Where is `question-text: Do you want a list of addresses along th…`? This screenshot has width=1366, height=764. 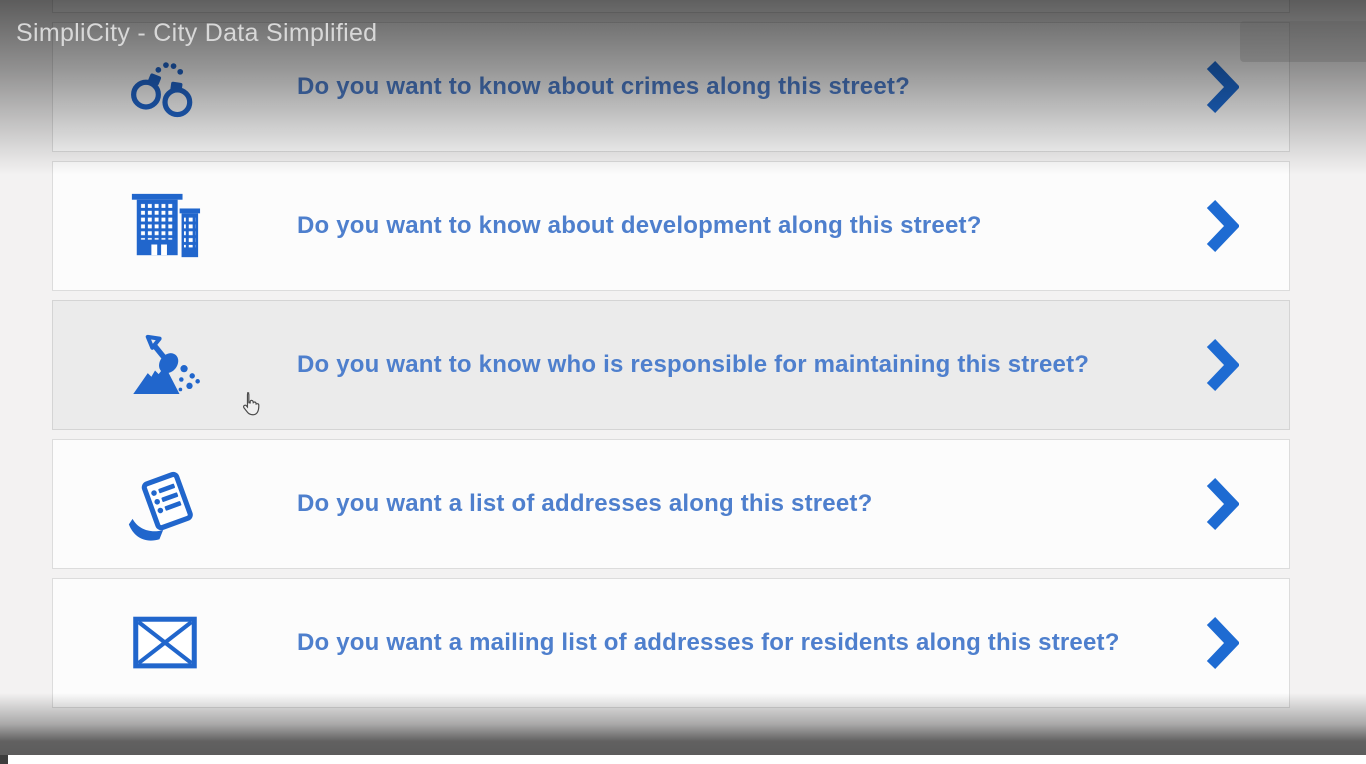 question-text: Do you want a list of addresses along th… is located at coordinates (585, 503).